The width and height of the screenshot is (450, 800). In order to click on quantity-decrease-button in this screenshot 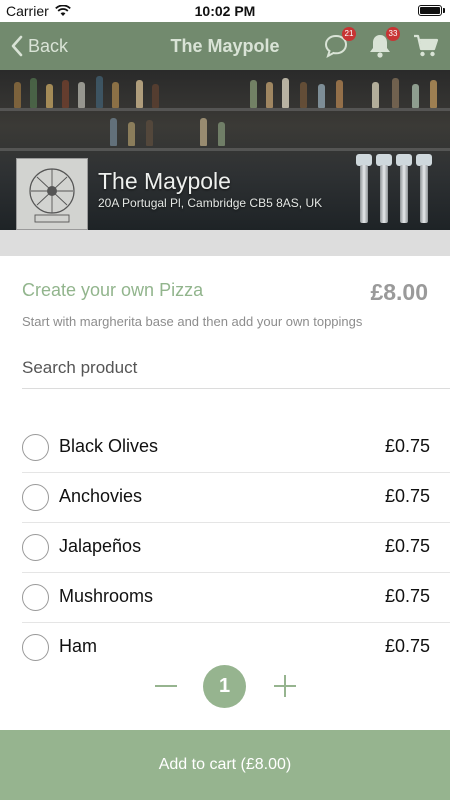, I will do `click(166, 686)`.